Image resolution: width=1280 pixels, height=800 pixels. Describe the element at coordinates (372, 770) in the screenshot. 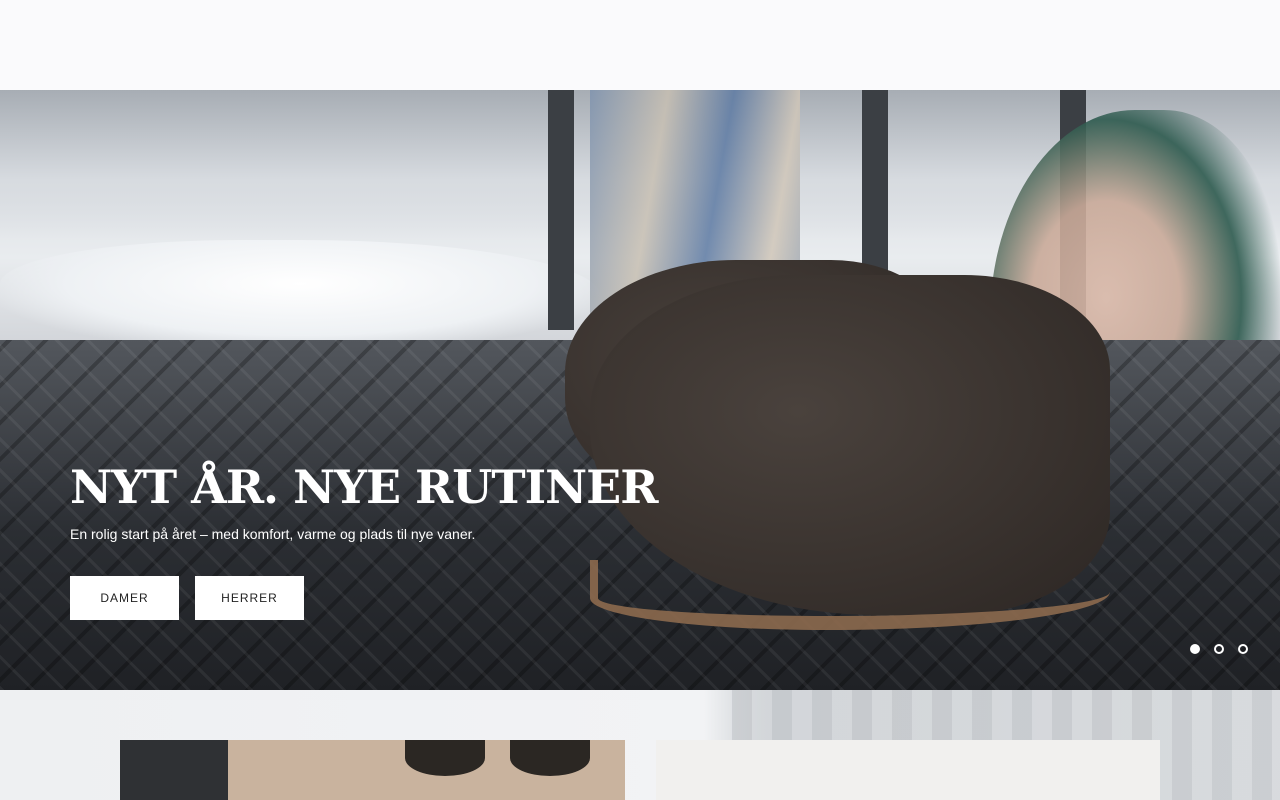

I see `category-card-image` at that location.